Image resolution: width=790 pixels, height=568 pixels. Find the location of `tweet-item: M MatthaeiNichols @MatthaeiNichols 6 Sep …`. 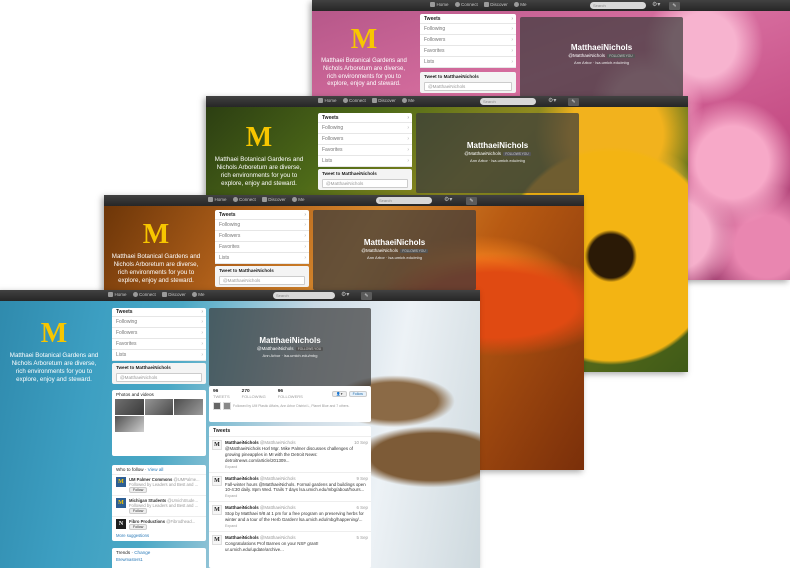

tweet-item: M MatthaeiNichols @MatthaeiNichols 6 Sep … is located at coordinates (290, 516).